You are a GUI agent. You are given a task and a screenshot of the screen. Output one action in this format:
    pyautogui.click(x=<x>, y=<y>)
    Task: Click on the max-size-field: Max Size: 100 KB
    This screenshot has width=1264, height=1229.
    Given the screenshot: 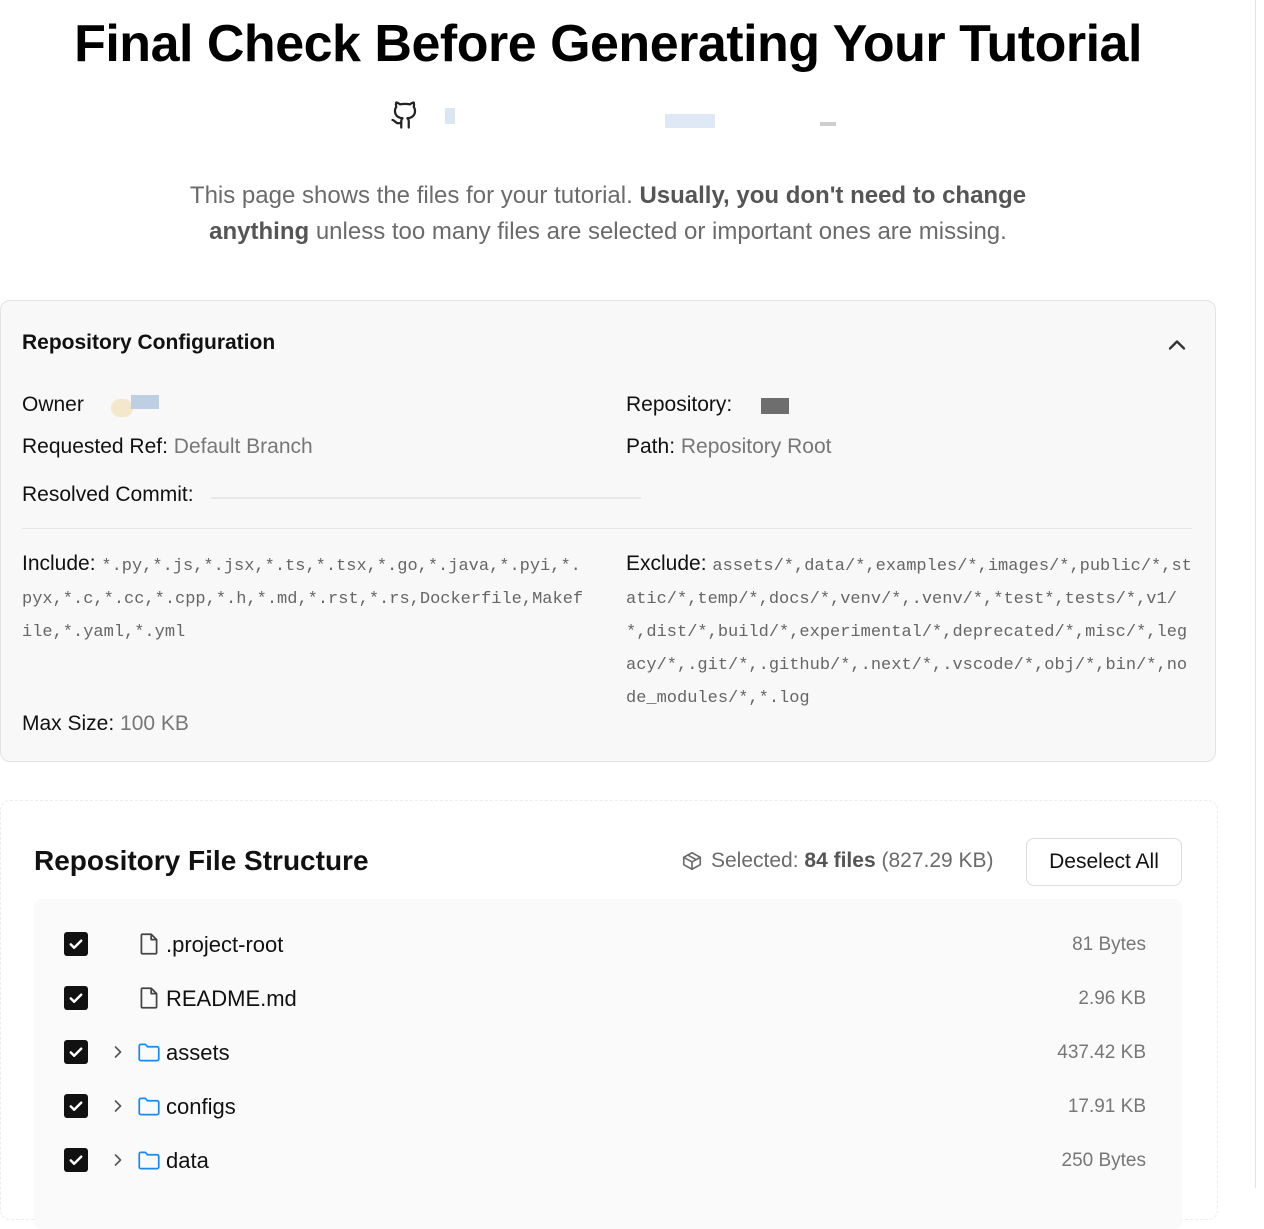 What is the action you would take?
    pyautogui.click(x=105, y=724)
    